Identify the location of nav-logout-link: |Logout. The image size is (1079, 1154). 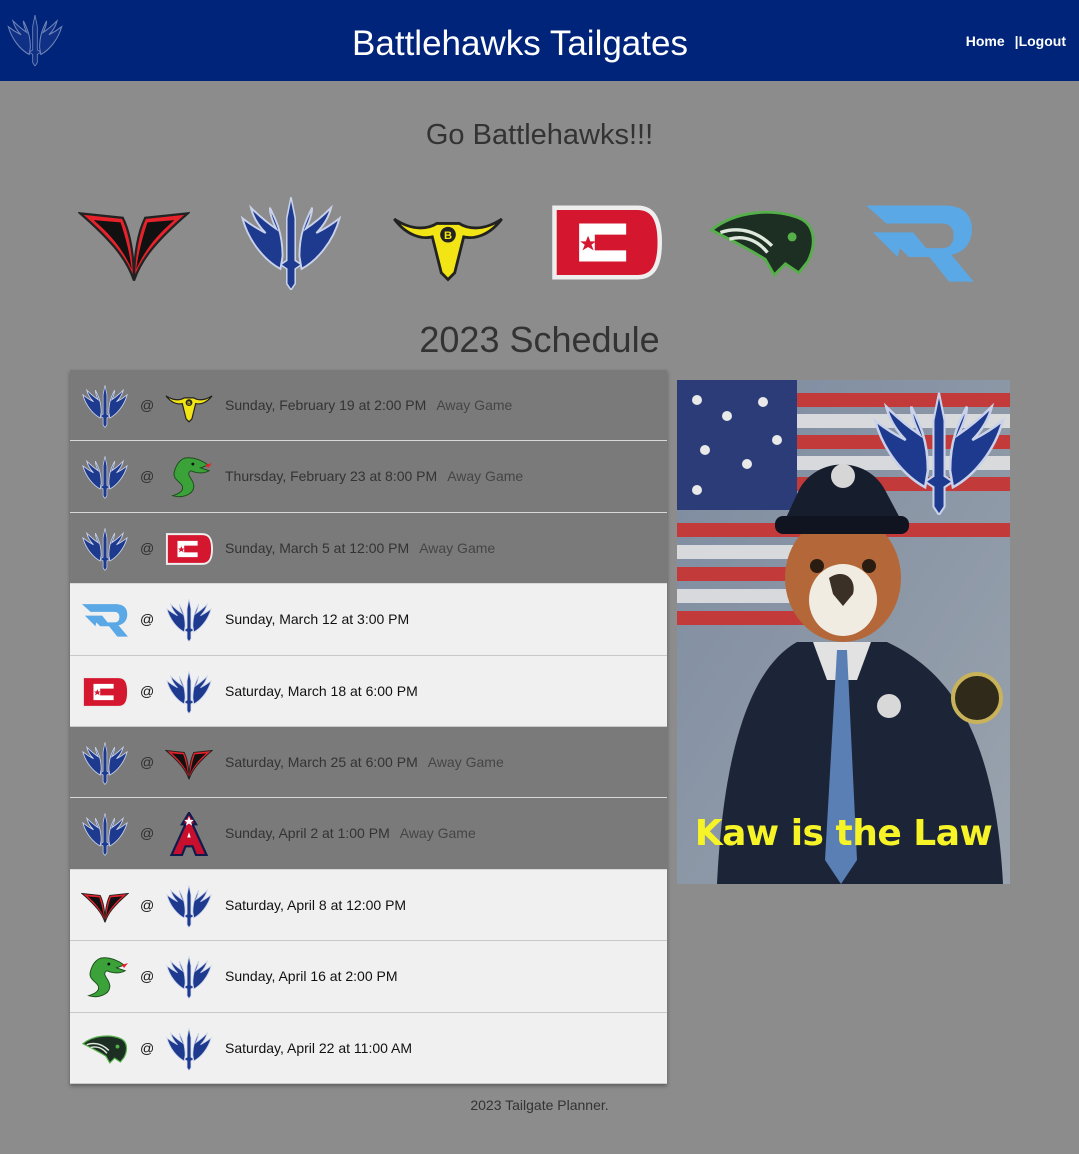
(1040, 41).